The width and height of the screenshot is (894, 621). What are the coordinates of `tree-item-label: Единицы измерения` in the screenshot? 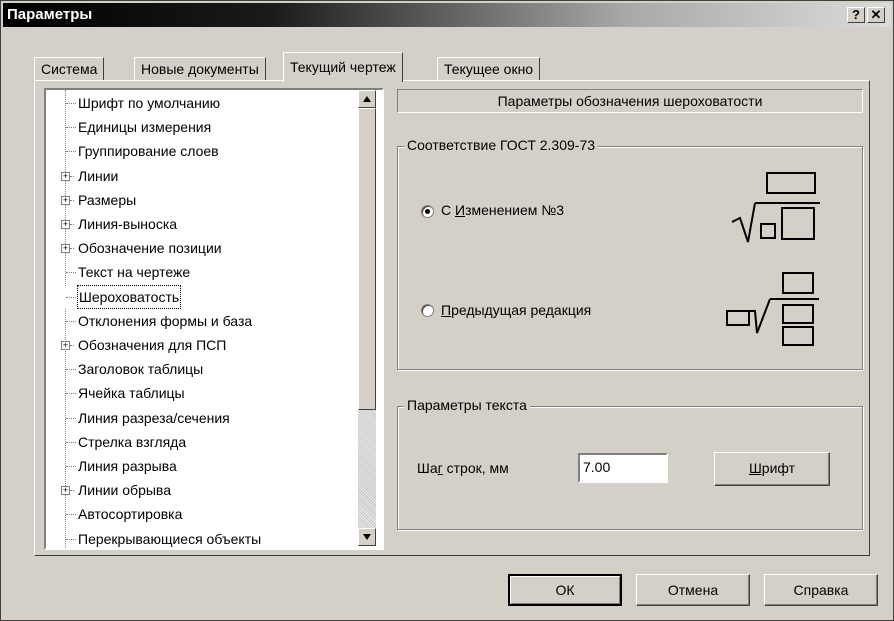 It's located at (145, 127).